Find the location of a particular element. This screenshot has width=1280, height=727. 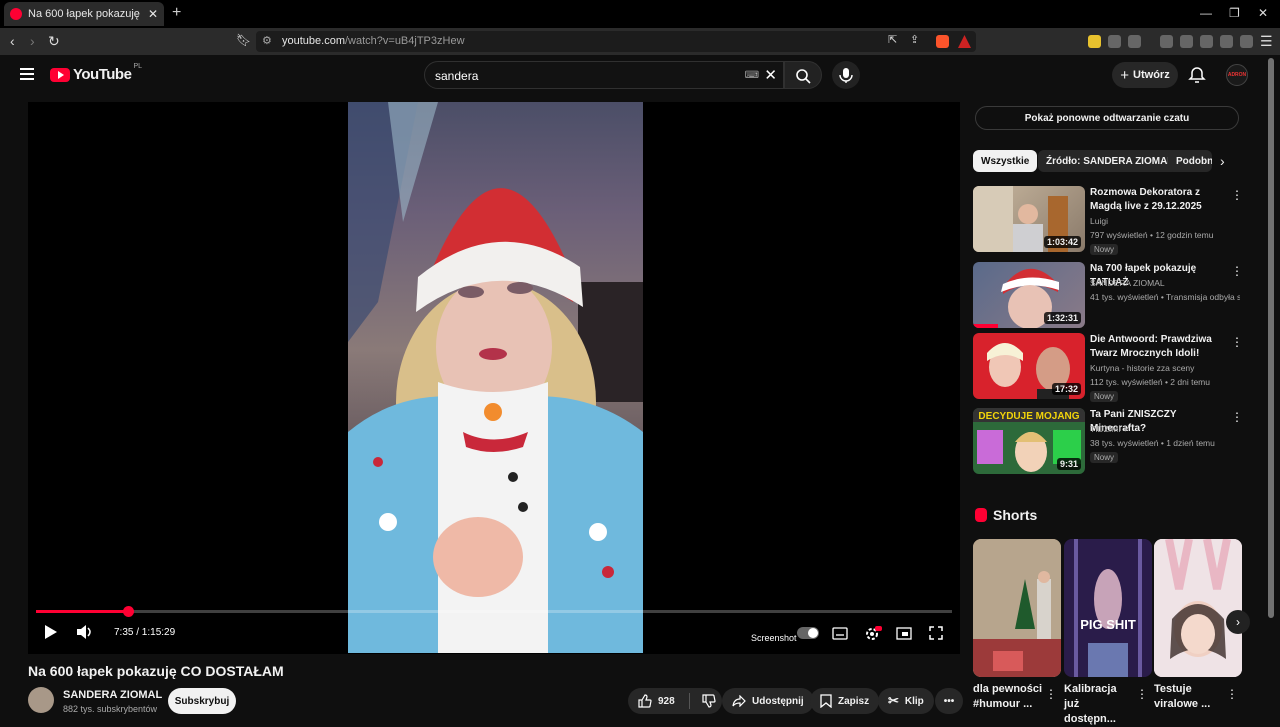

chip-all: Wszystkie is located at coordinates (1005, 161).